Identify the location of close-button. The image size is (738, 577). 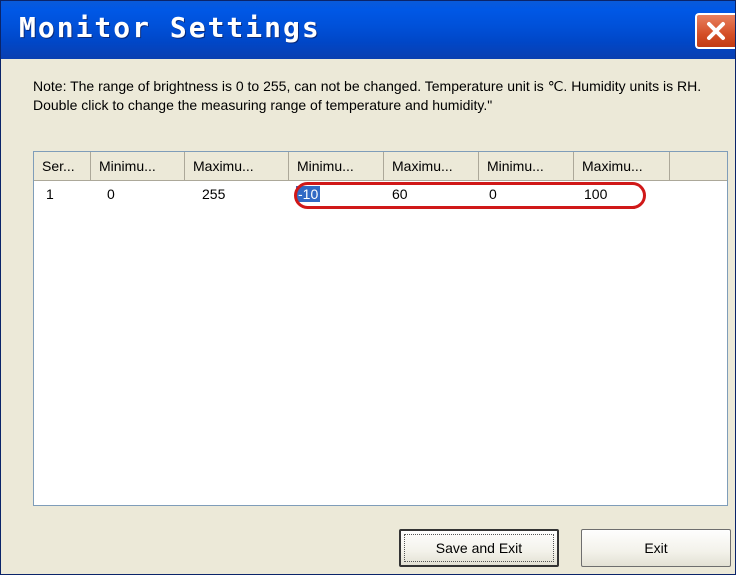
(715, 31).